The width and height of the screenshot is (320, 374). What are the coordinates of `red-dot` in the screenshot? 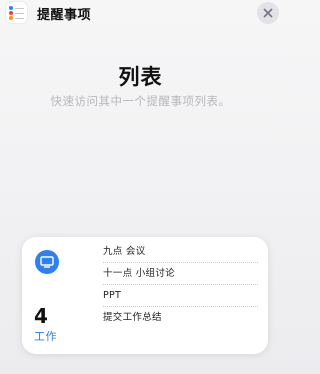 It's located at (11, 13).